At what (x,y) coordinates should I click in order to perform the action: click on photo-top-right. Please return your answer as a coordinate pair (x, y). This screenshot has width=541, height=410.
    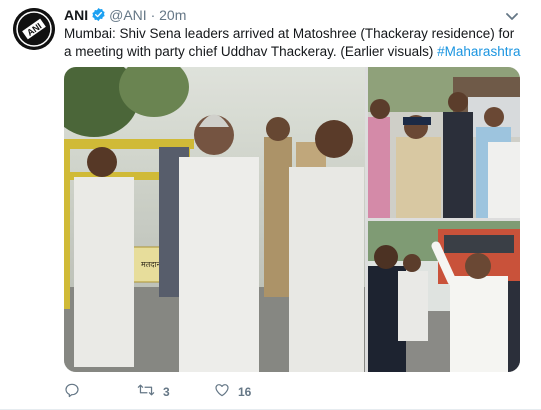
    Looking at the image, I should click on (444, 142).